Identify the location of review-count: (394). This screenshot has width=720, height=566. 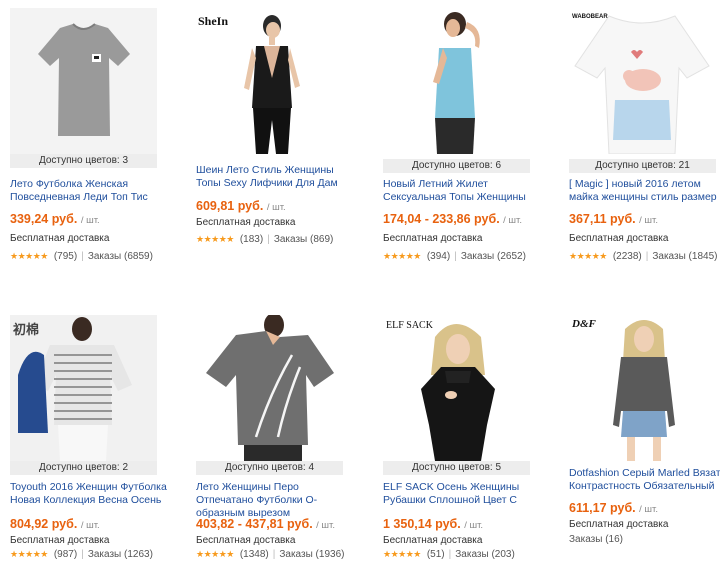
(438, 256).